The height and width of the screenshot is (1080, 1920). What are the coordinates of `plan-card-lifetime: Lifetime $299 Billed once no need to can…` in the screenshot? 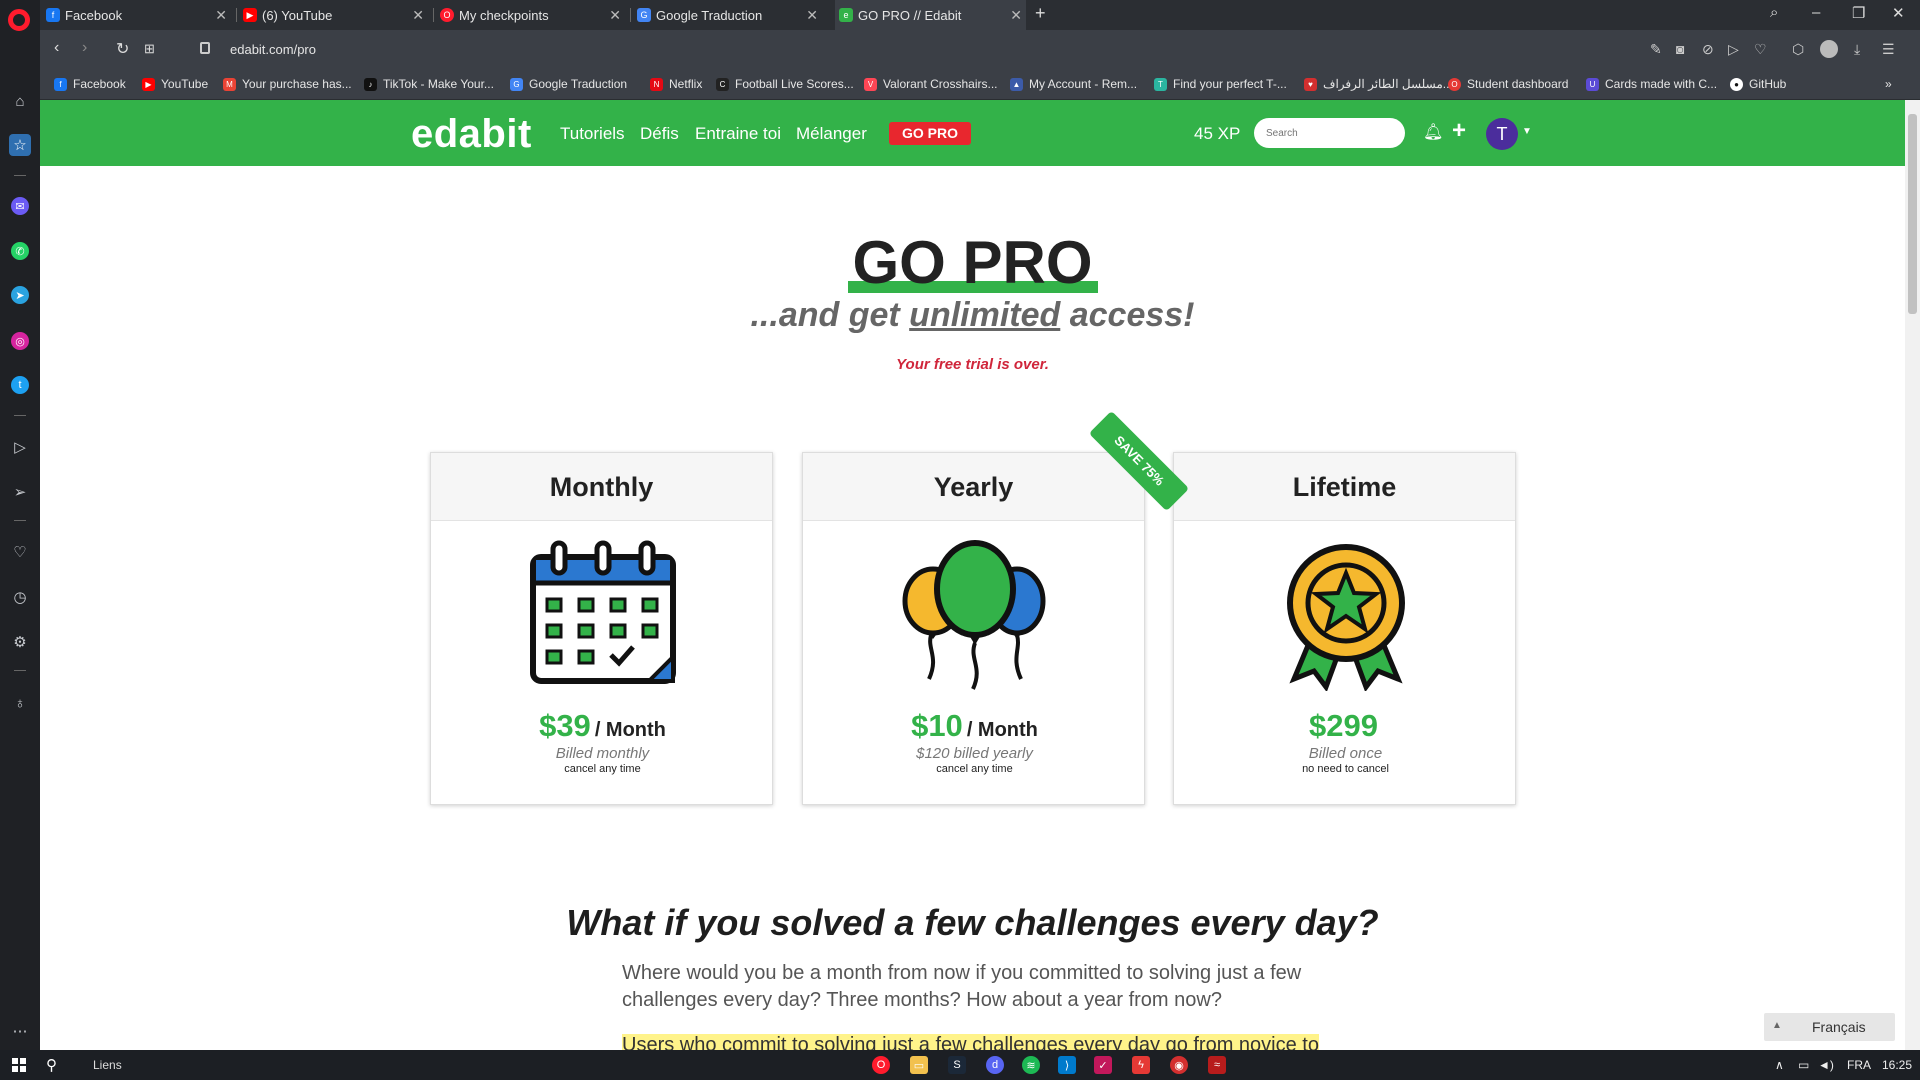 It's located at (1344, 628).